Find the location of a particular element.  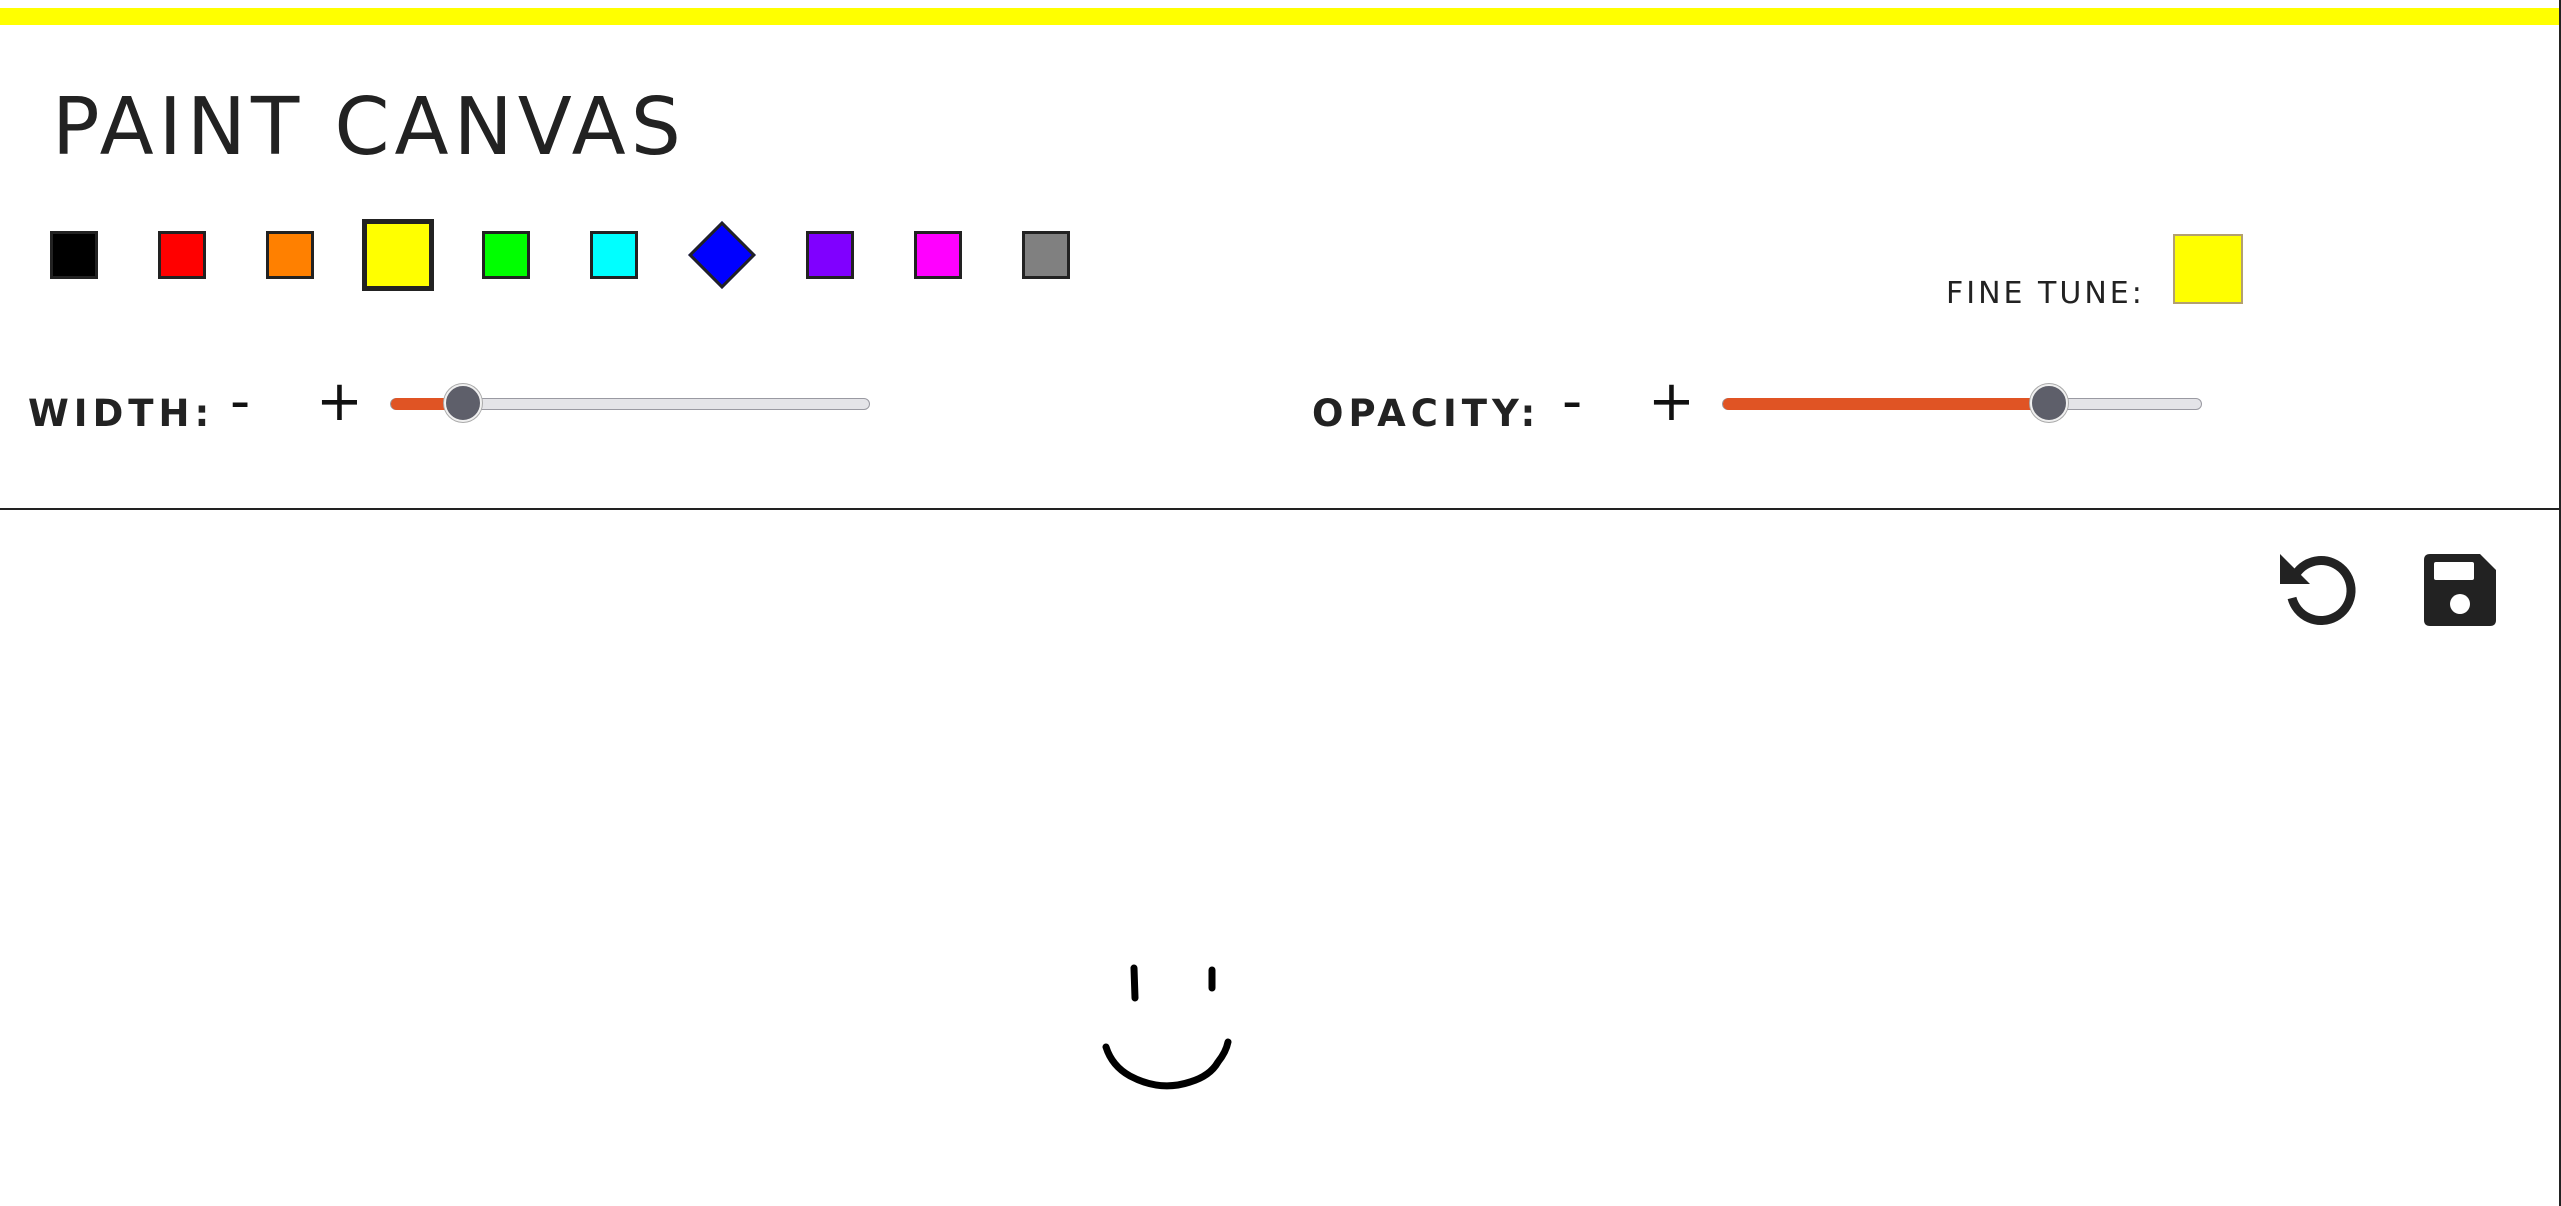

opacity-increase-button: + is located at coordinates (1671, 402).